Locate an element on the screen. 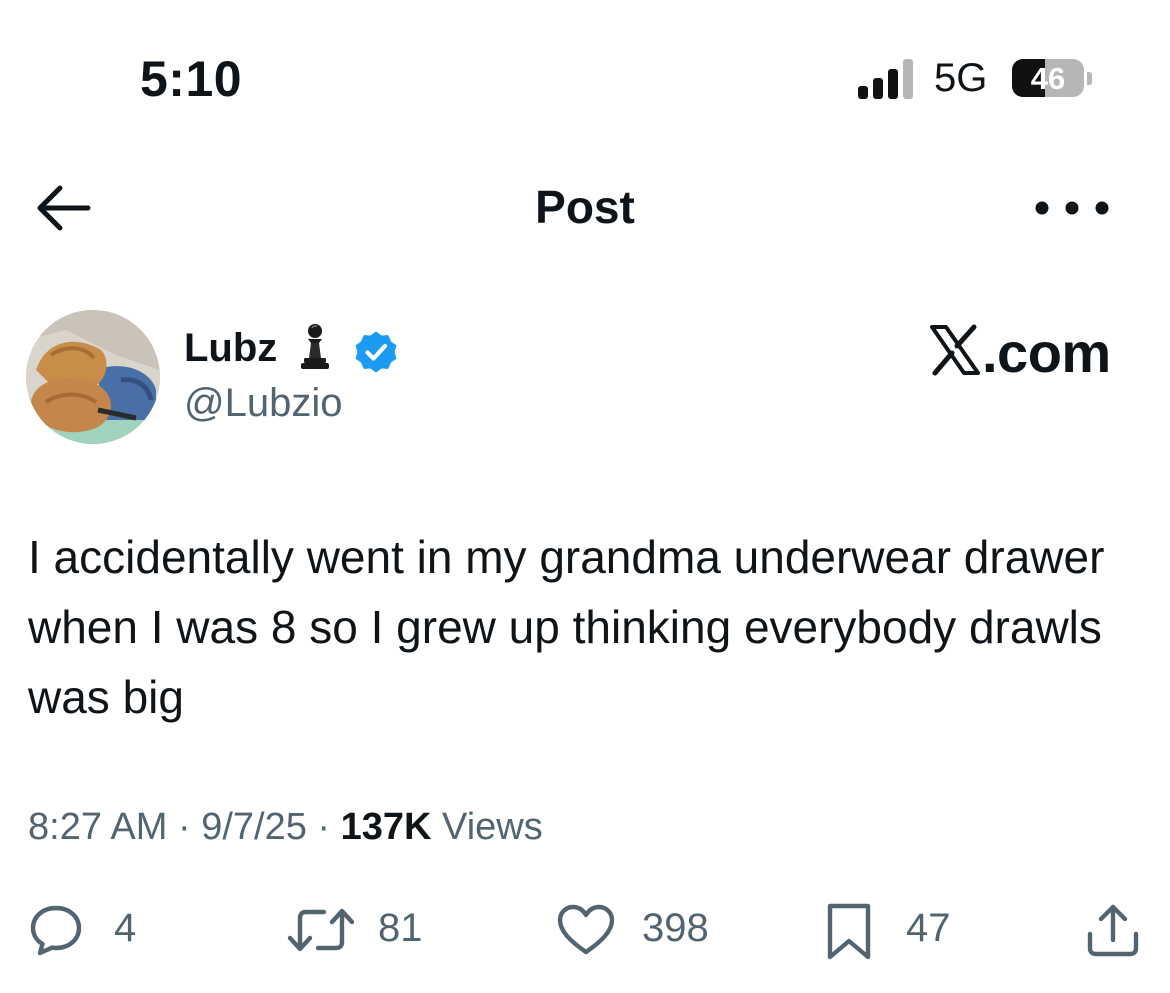  share-button is located at coordinates (1113, 930).